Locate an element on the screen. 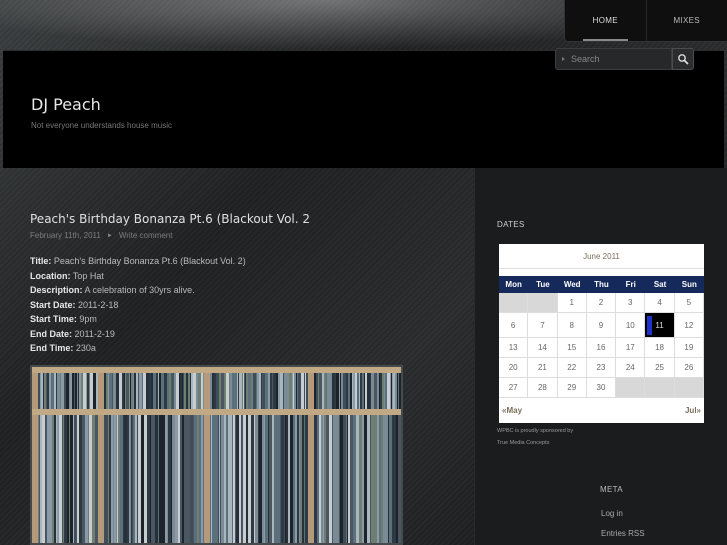 The width and height of the screenshot is (727, 545). detail-row: Start Time: 9pm is located at coordinates (63, 319).